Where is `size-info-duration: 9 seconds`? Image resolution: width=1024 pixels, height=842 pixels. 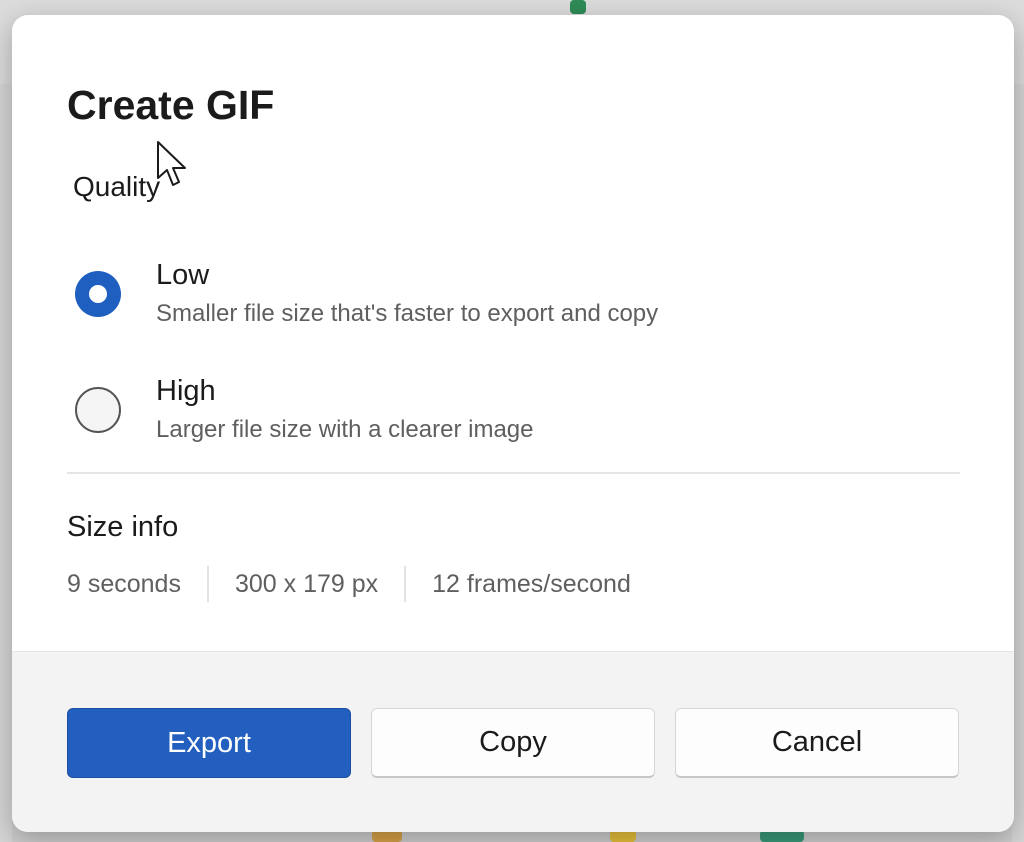 size-info-duration: 9 seconds is located at coordinates (124, 584).